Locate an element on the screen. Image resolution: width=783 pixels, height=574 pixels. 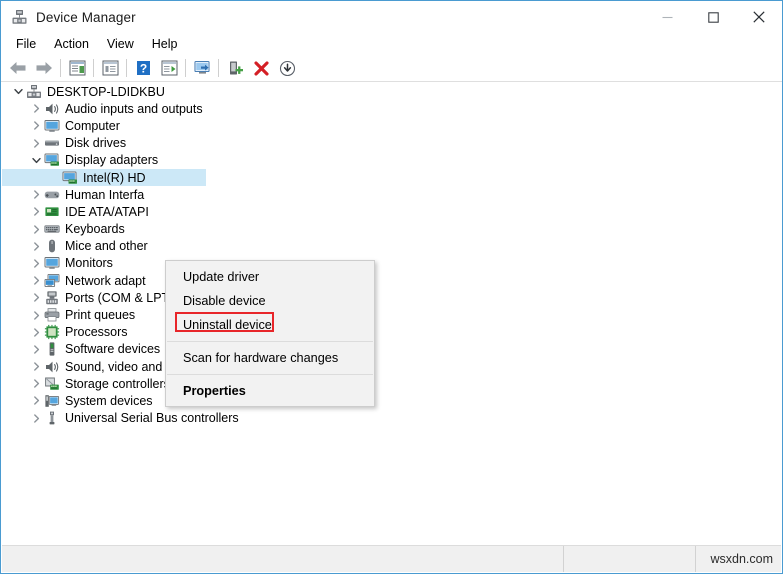
menu-file: File is located at coordinates (26, 44).